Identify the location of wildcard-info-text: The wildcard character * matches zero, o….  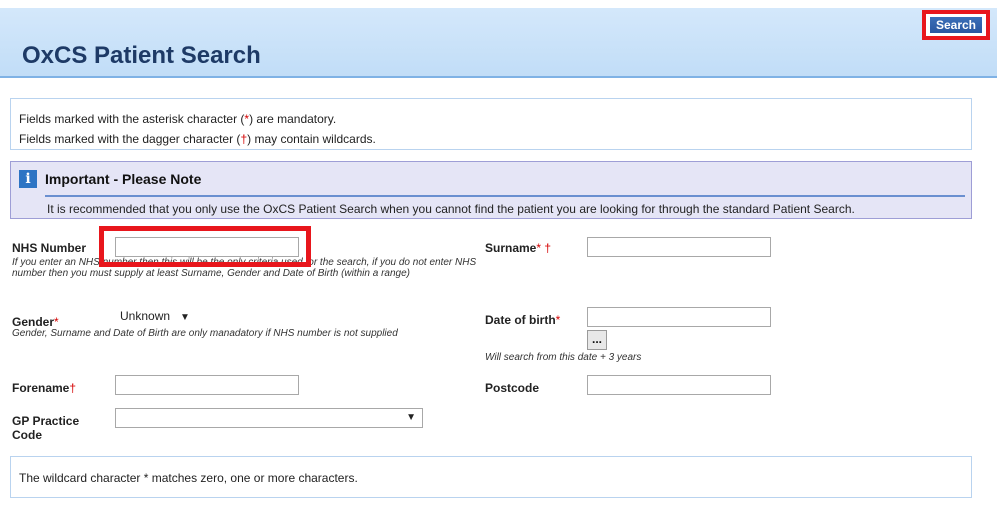
(188, 478).